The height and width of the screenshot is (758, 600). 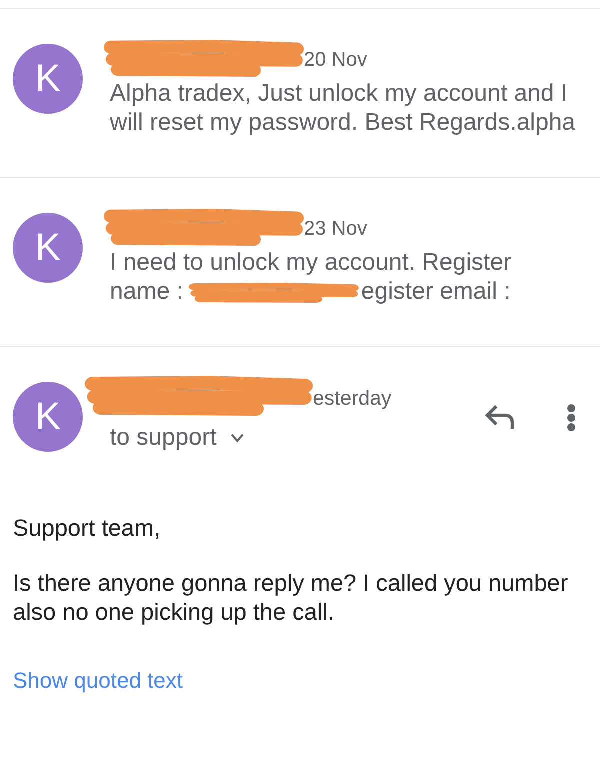 What do you see at coordinates (352, 399) in the screenshot?
I see `message-date: esterday` at bounding box center [352, 399].